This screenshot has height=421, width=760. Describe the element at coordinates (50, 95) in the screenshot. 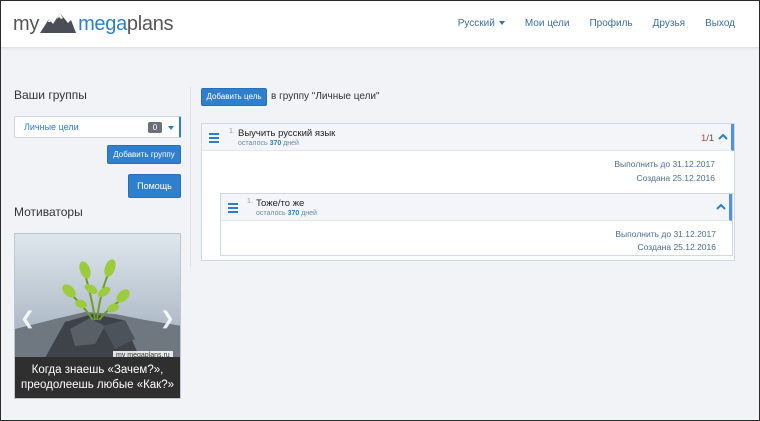

I see `groups-title: Ваши группы` at that location.